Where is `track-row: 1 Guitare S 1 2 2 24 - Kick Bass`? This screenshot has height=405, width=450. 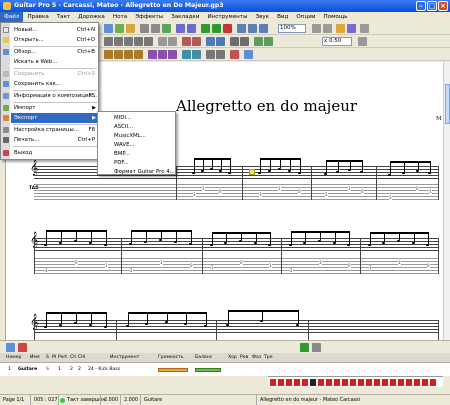 track-row: 1 Guitare S 1 2 2 24 - Kick Bass is located at coordinates (225, 369).